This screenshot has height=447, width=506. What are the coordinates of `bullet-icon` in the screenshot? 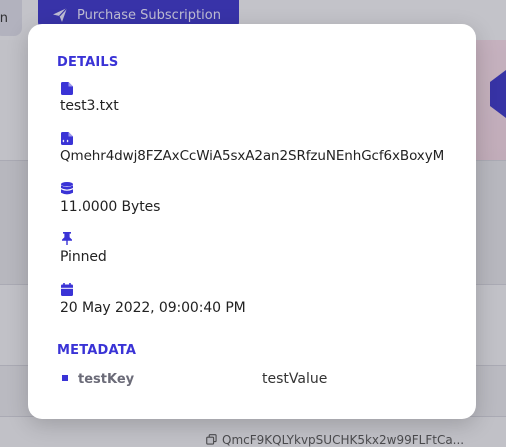 It's located at (65, 378).